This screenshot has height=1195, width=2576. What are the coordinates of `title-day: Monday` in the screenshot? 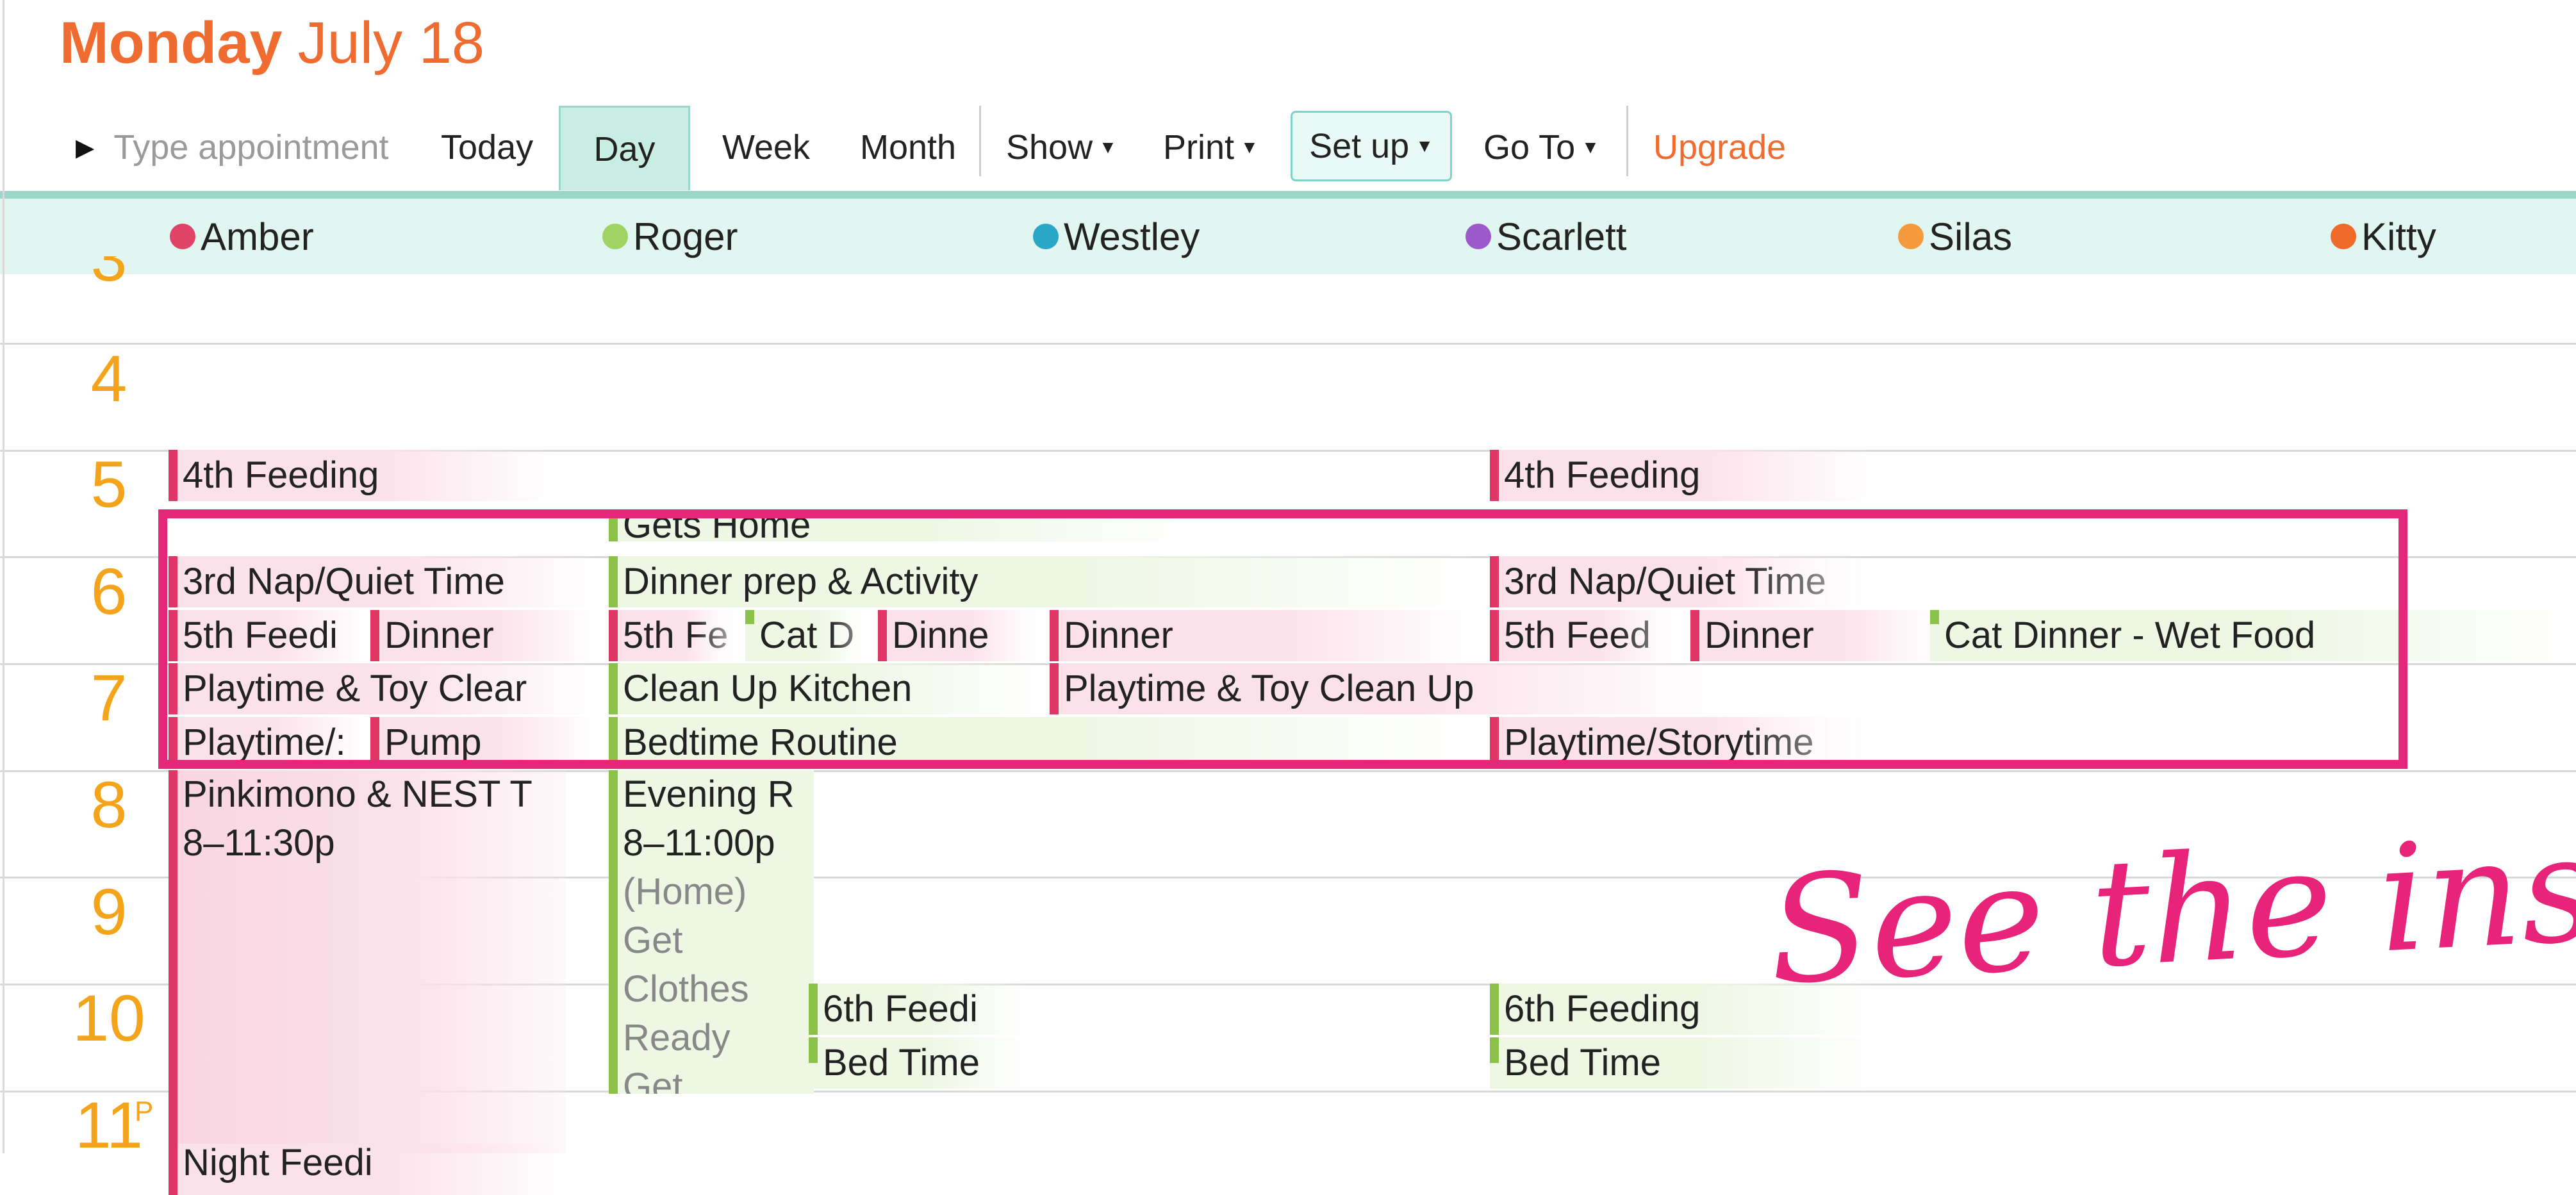 It's located at (171, 43).